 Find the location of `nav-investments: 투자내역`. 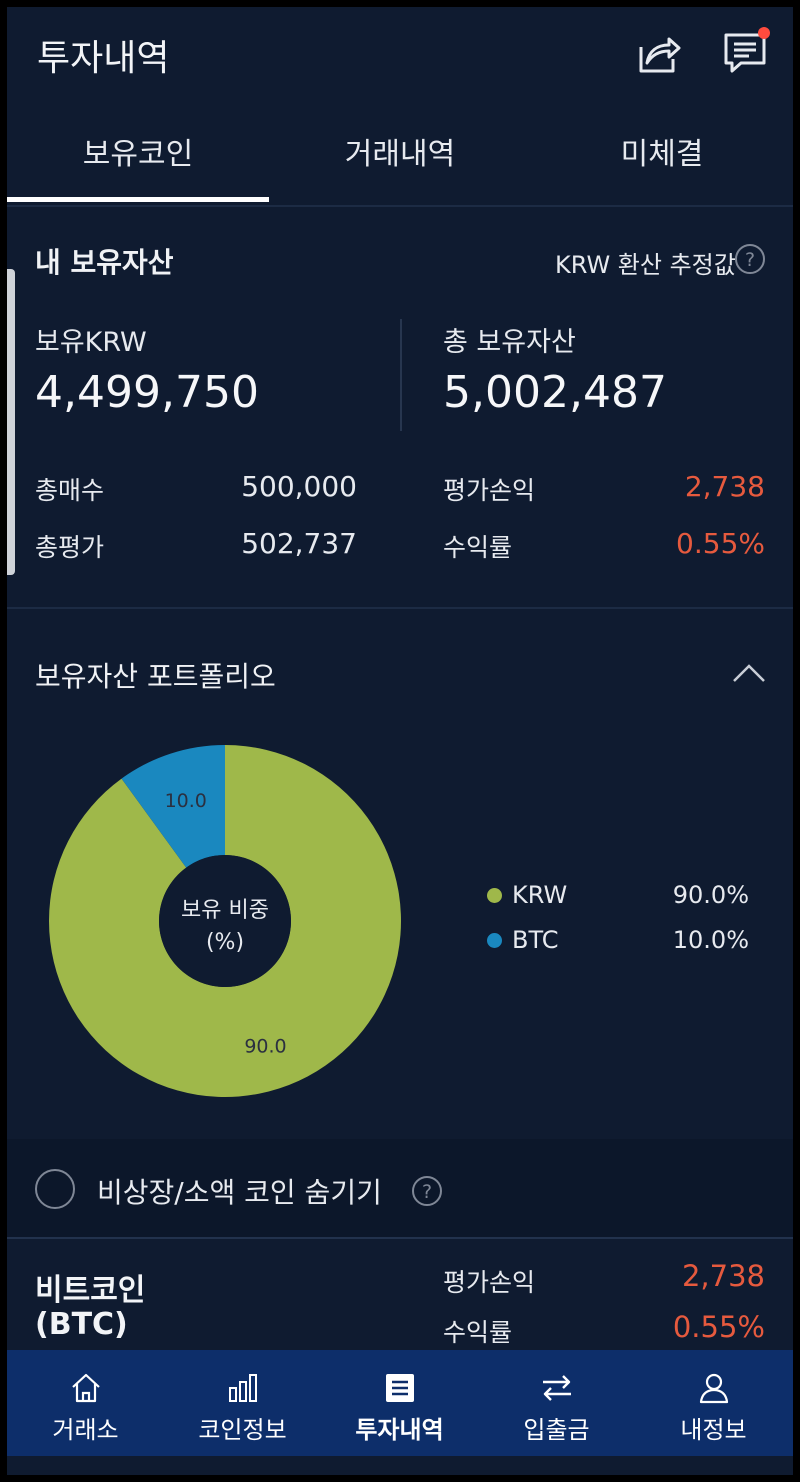

nav-investments: 투자내역 is located at coordinates (399, 1403).